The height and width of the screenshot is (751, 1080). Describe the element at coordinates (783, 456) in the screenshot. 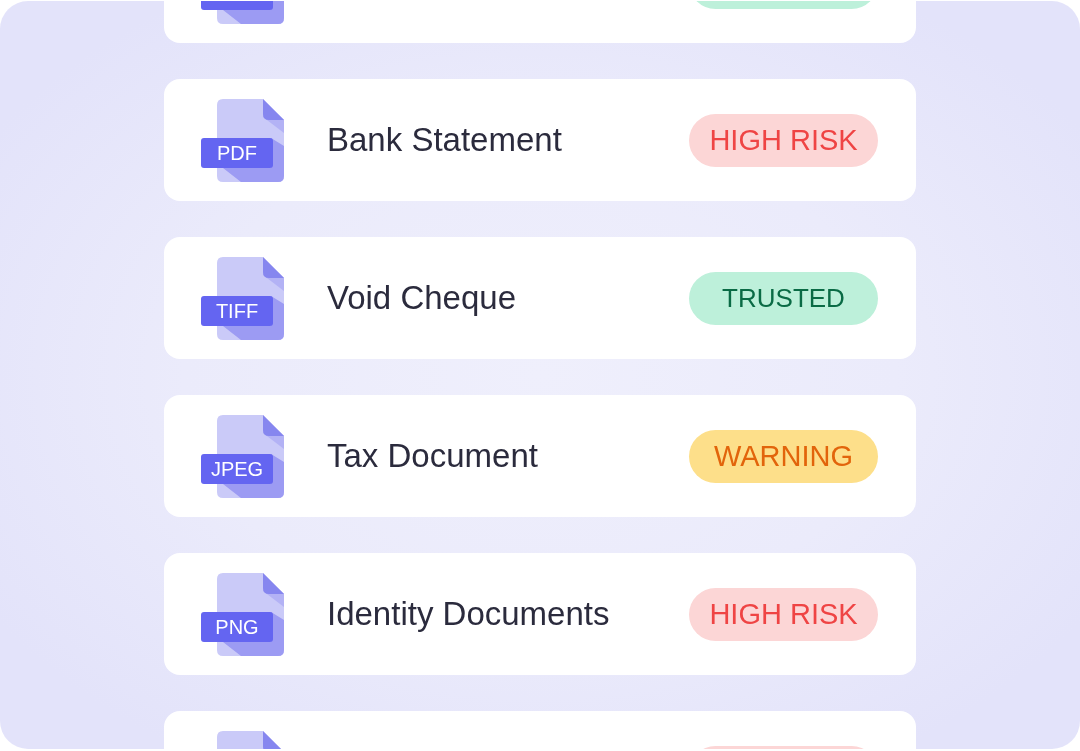

I see `status-badge: WARNING` at that location.